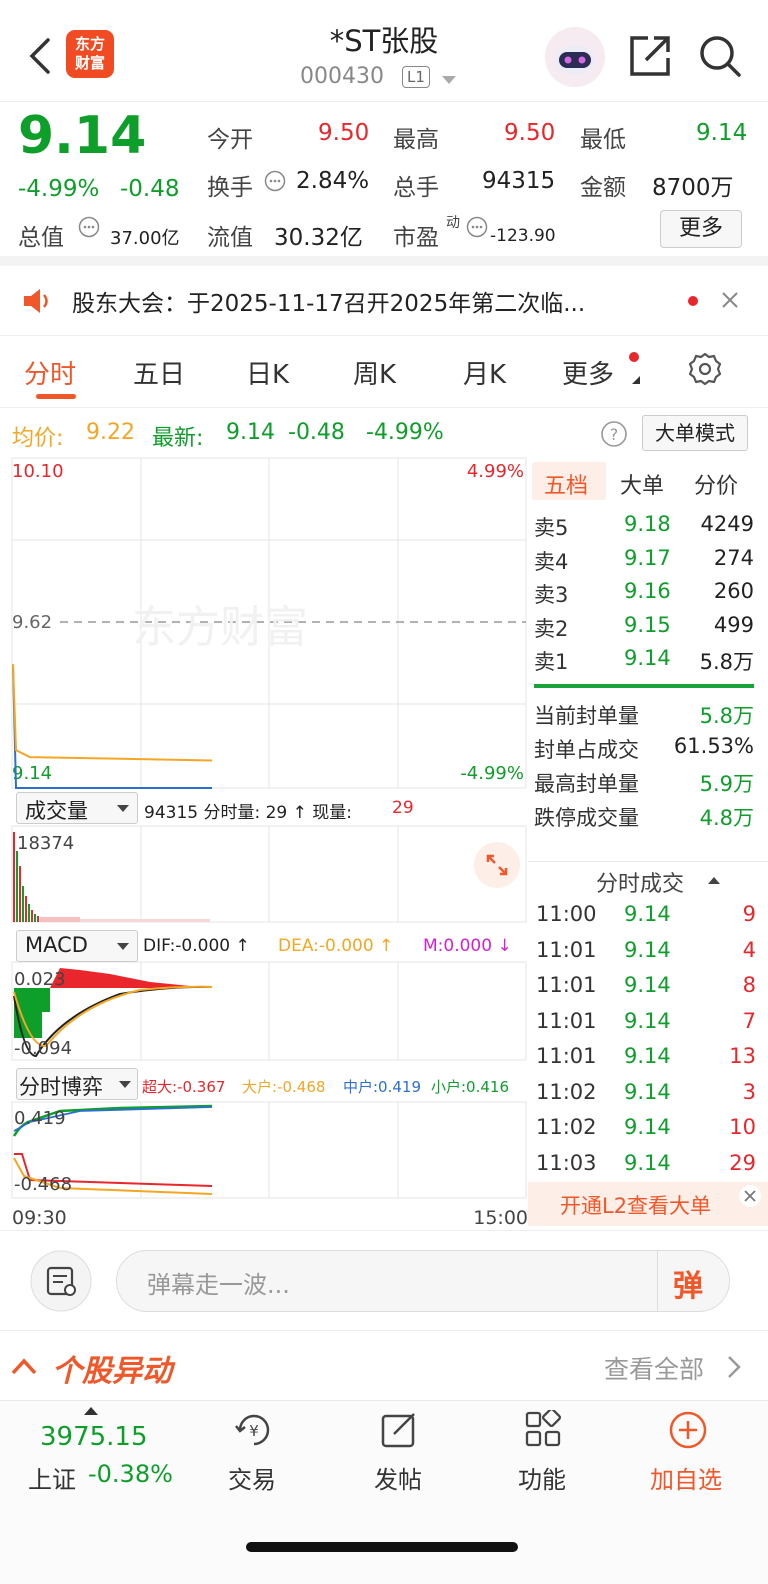 Image resolution: width=768 pixels, height=1584 pixels. Describe the element at coordinates (403, 808) in the screenshot. I see `volume-now: 29` at that location.